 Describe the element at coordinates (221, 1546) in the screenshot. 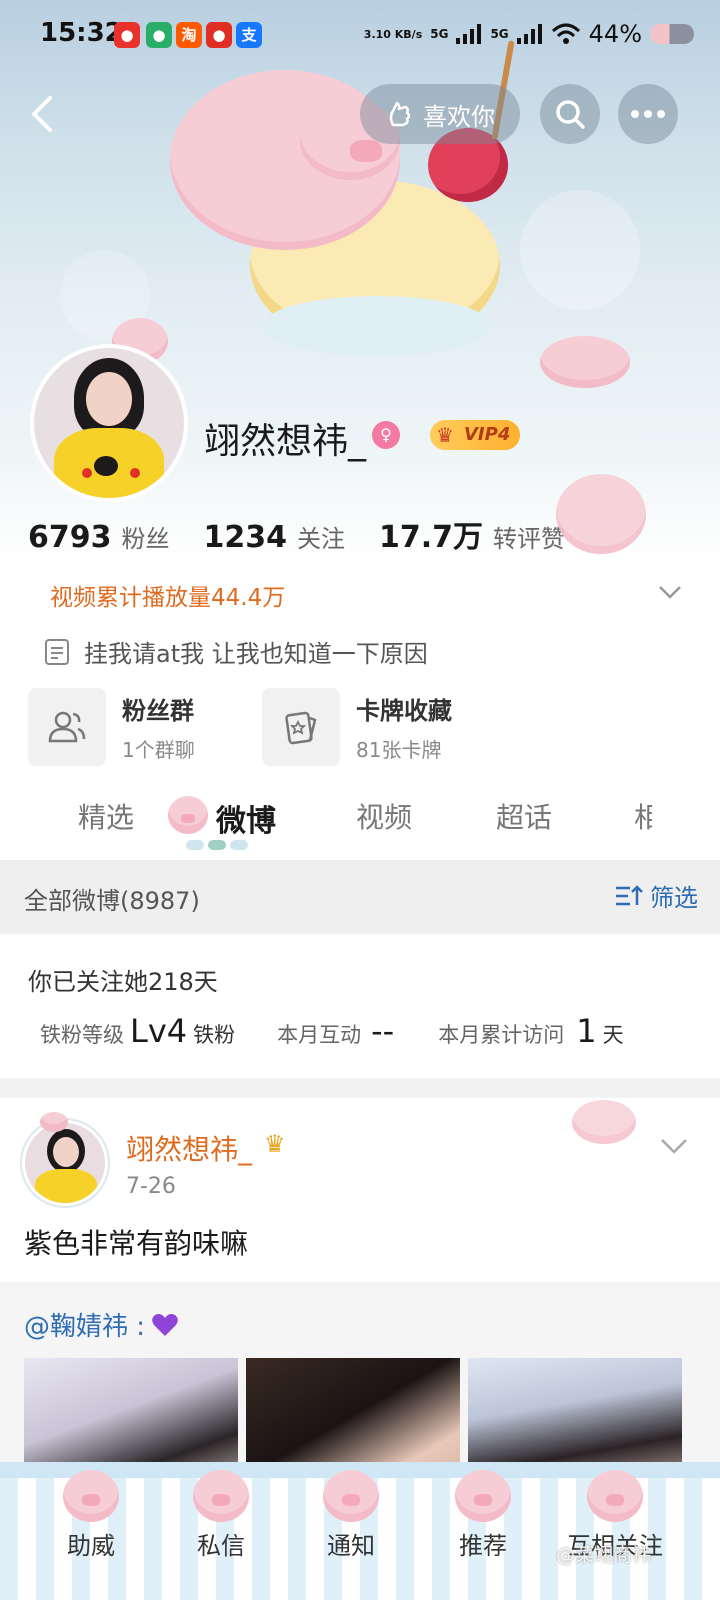

I see `messages-tab-label: 私信` at that location.